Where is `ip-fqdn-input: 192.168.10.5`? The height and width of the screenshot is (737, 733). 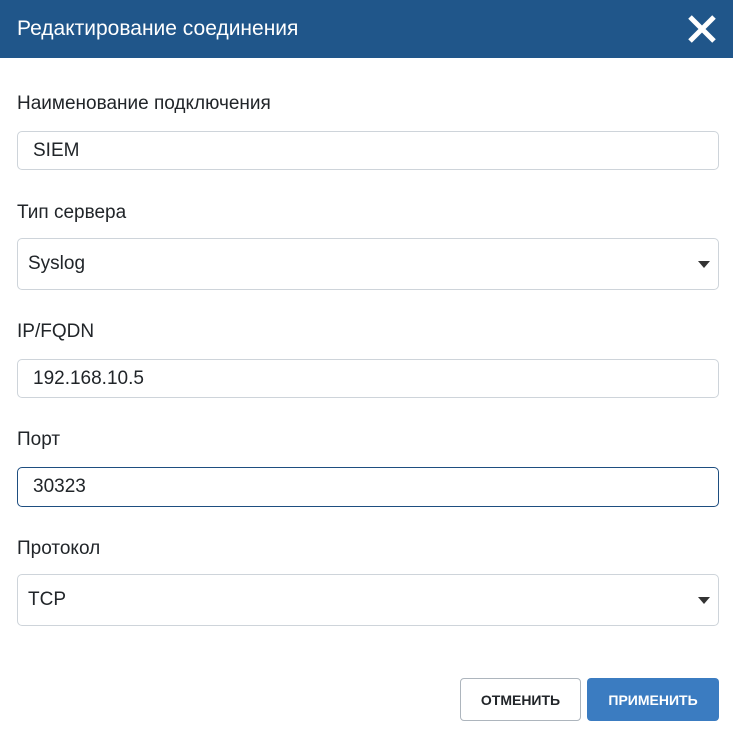
ip-fqdn-input: 192.168.10.5 is located at coordinates (368, 378).